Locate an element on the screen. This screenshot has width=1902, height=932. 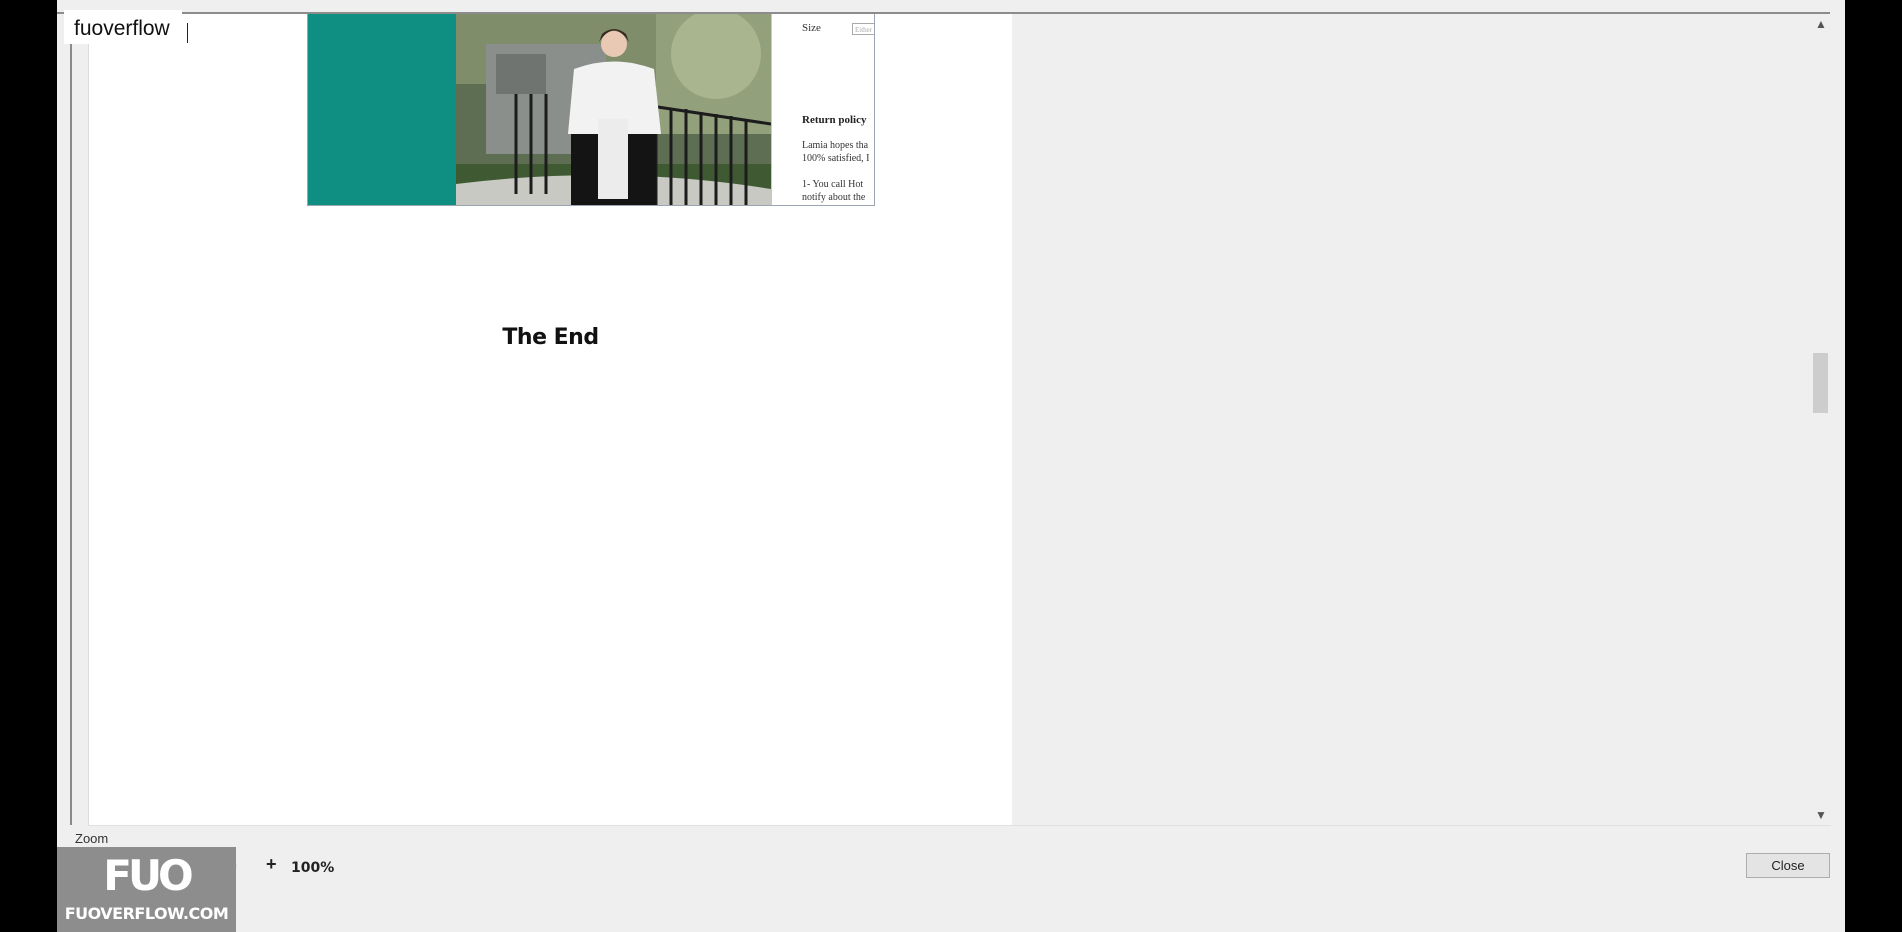
end-heading: The End is located at coordinates (550, 337).